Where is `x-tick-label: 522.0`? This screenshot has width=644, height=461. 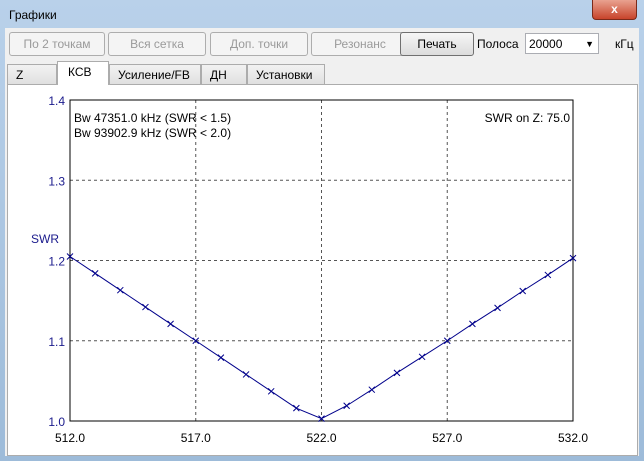 x-tick-label: 522.0 is located at coordinates (321, 438).